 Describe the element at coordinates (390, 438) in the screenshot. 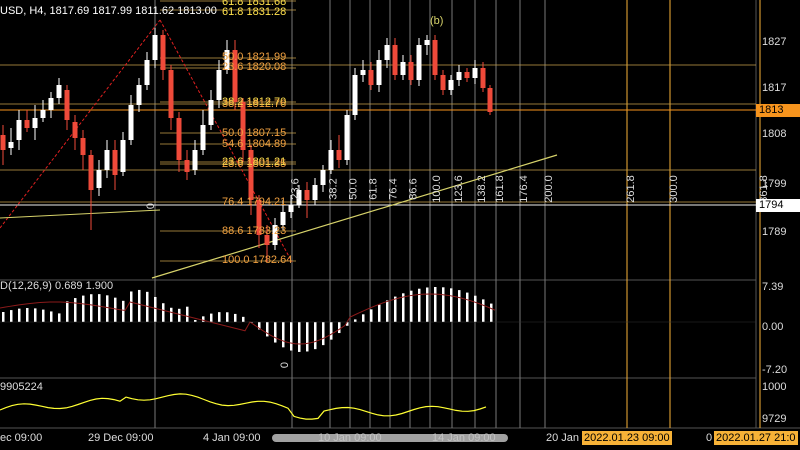

I see `horizontal-scrollbar` at that location.